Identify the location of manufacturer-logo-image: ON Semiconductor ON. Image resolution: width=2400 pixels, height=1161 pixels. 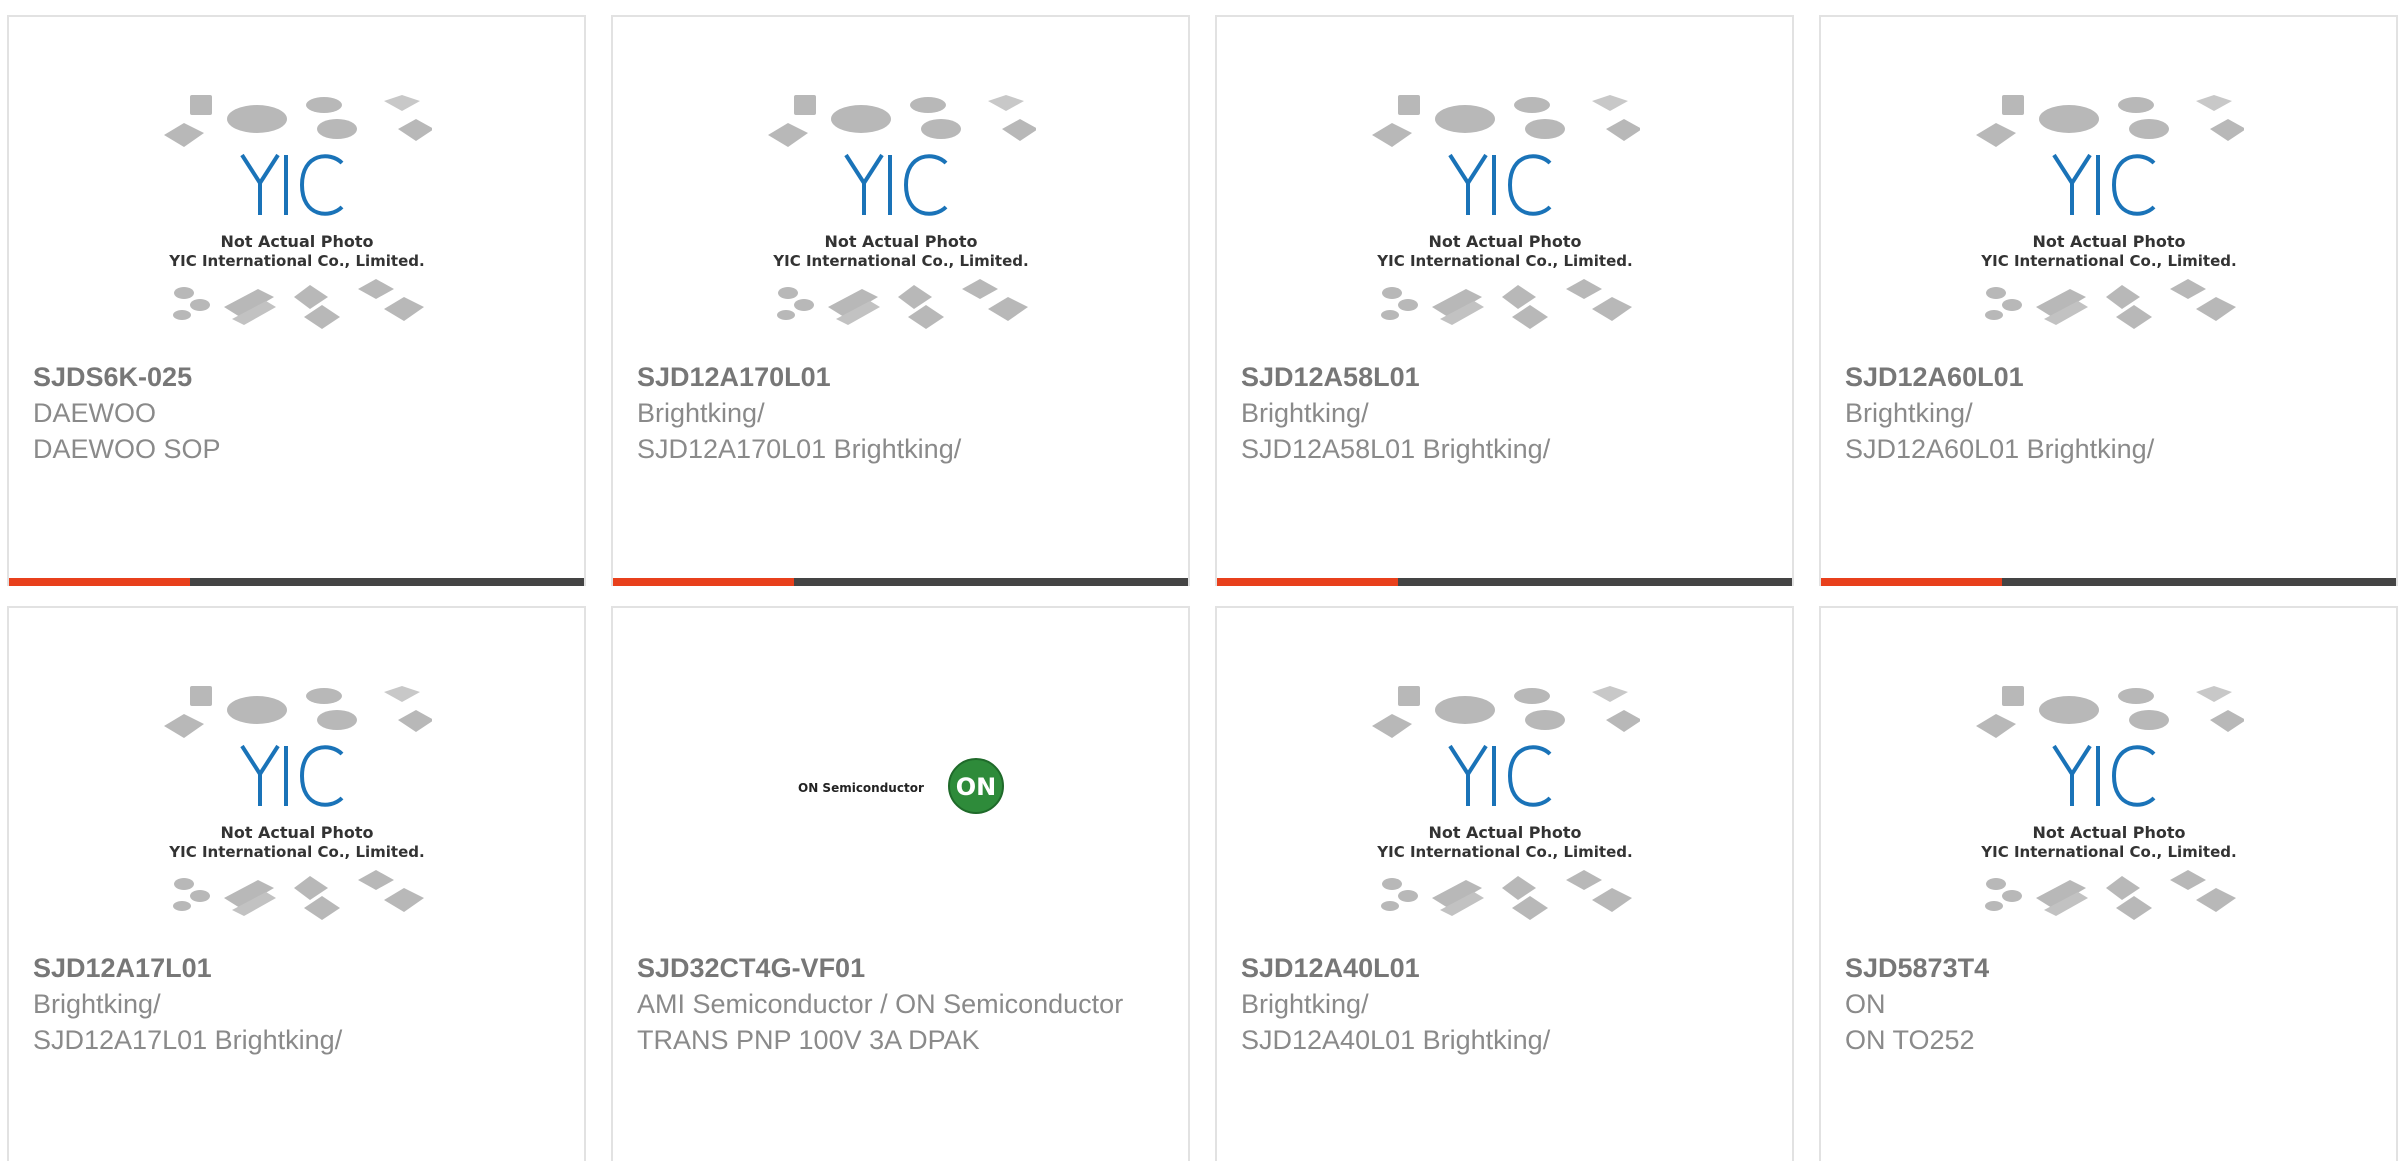
(901, 786).